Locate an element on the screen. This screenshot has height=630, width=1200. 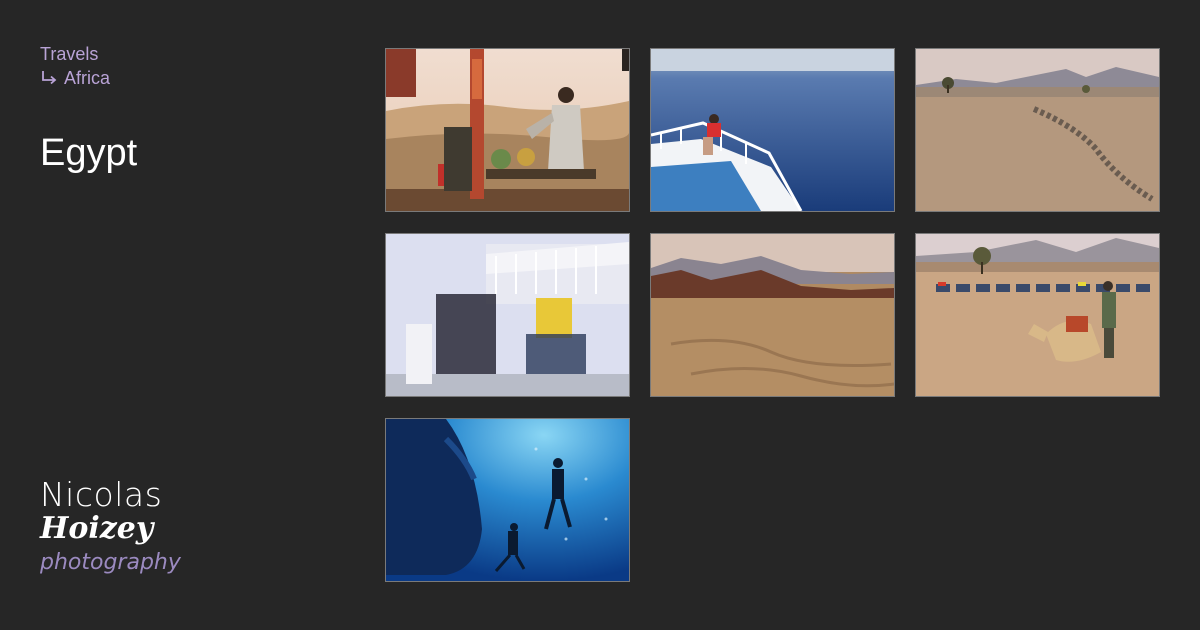
photo-thumbnail-desert-stones is located at coordinates (1037, 130).